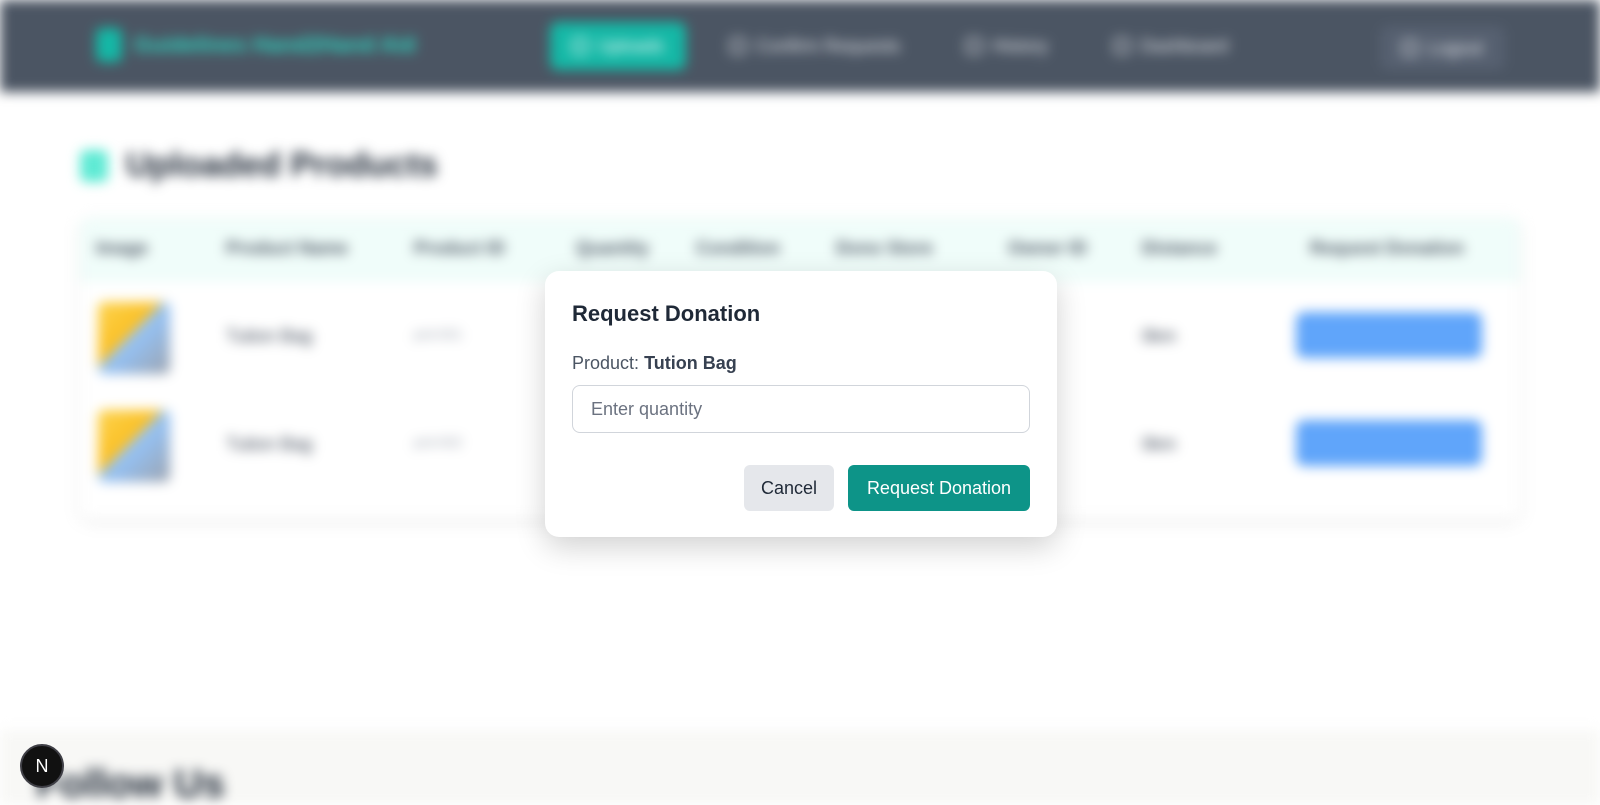 The image size is (1600, 805). I want to click on nav-item-uploads: Uploads, so click(618, 46).